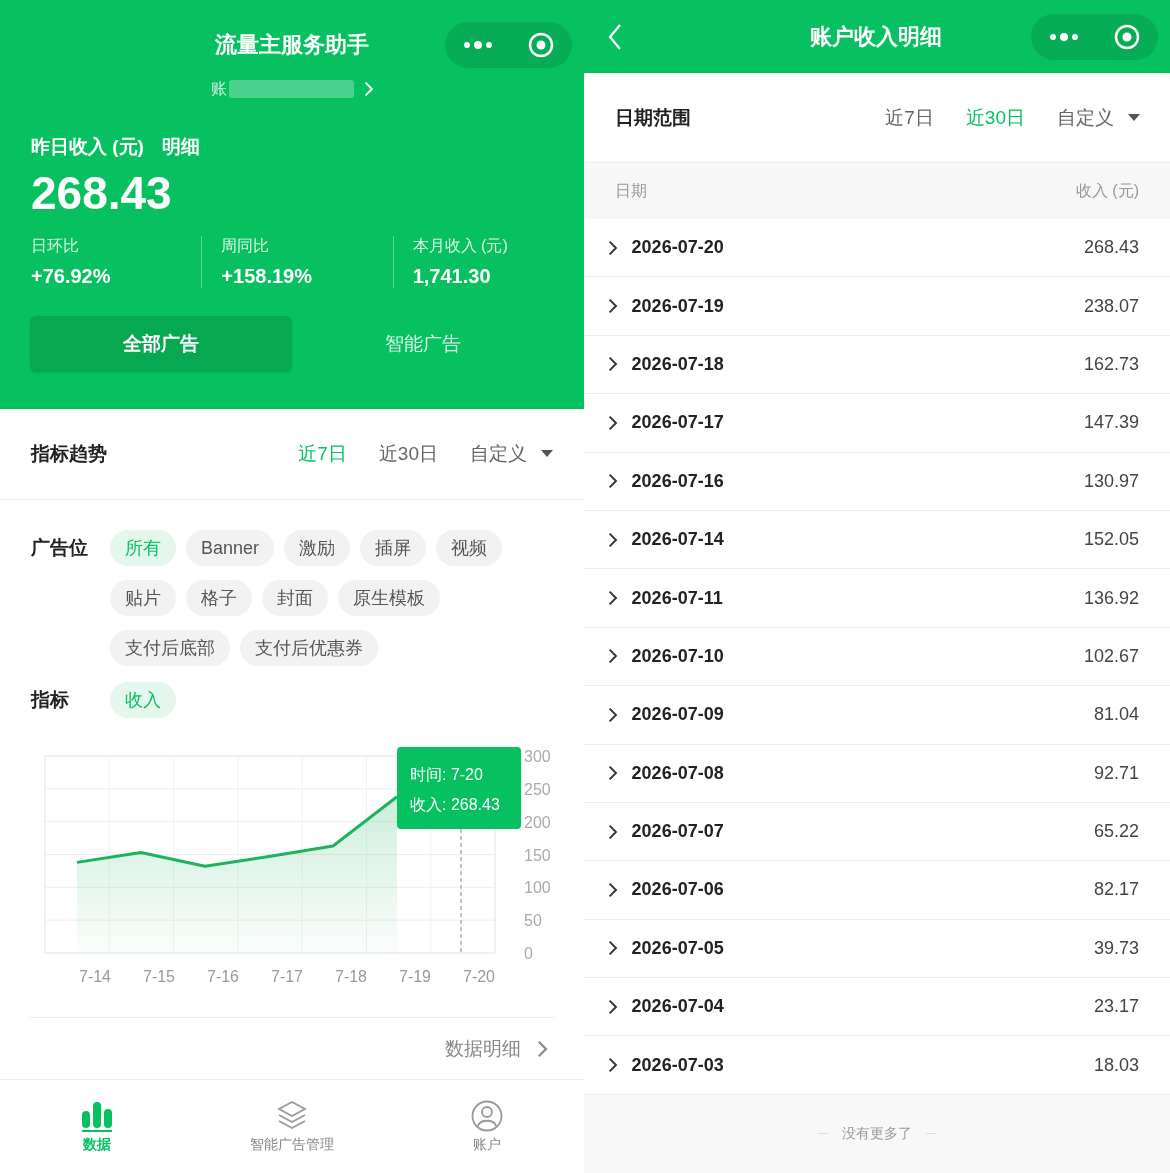 The image size is (1170, 1173). Describe the element at coordinates (877, 248) in the screenshot. I see `income-row: 2026-07-20 268.43` at that location.